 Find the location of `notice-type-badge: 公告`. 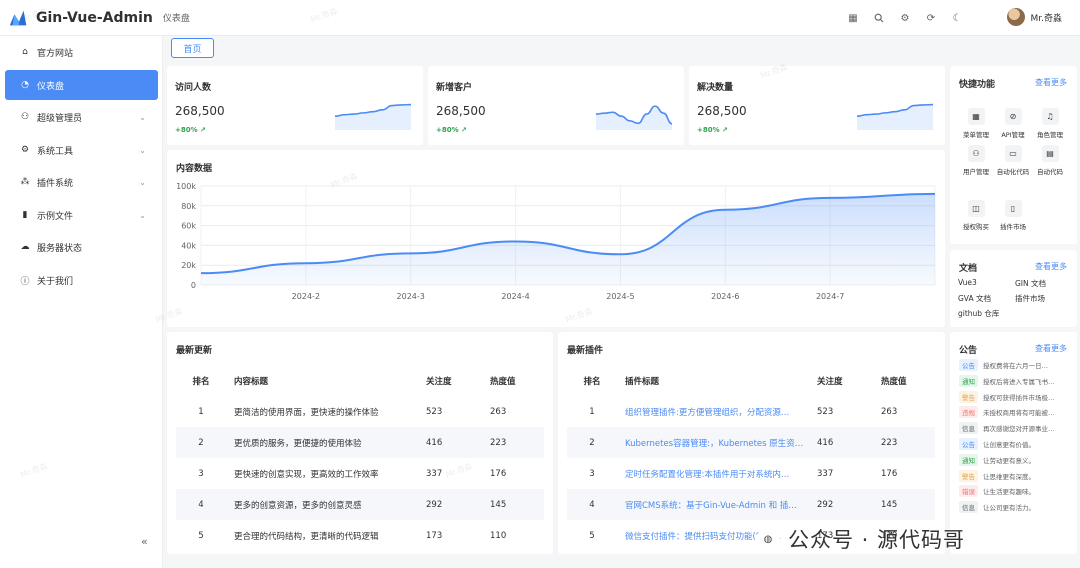

notice-type-badge: 公告 is located at coordinates (968, 365).